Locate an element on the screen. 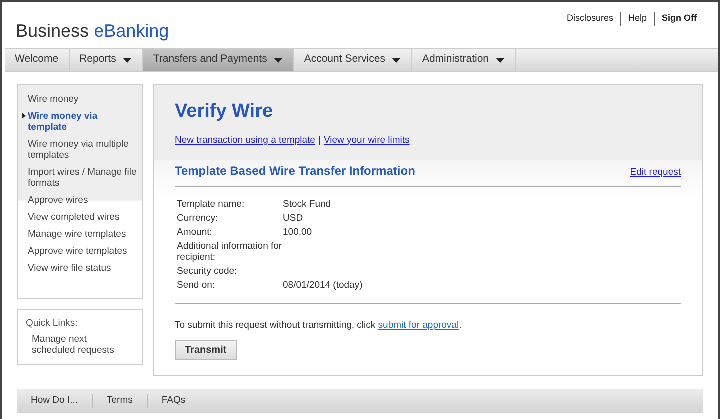 Image resolution: width=720 pixels, height=419 pixels. field-label: Send on: is located at coordinates (196, 285).